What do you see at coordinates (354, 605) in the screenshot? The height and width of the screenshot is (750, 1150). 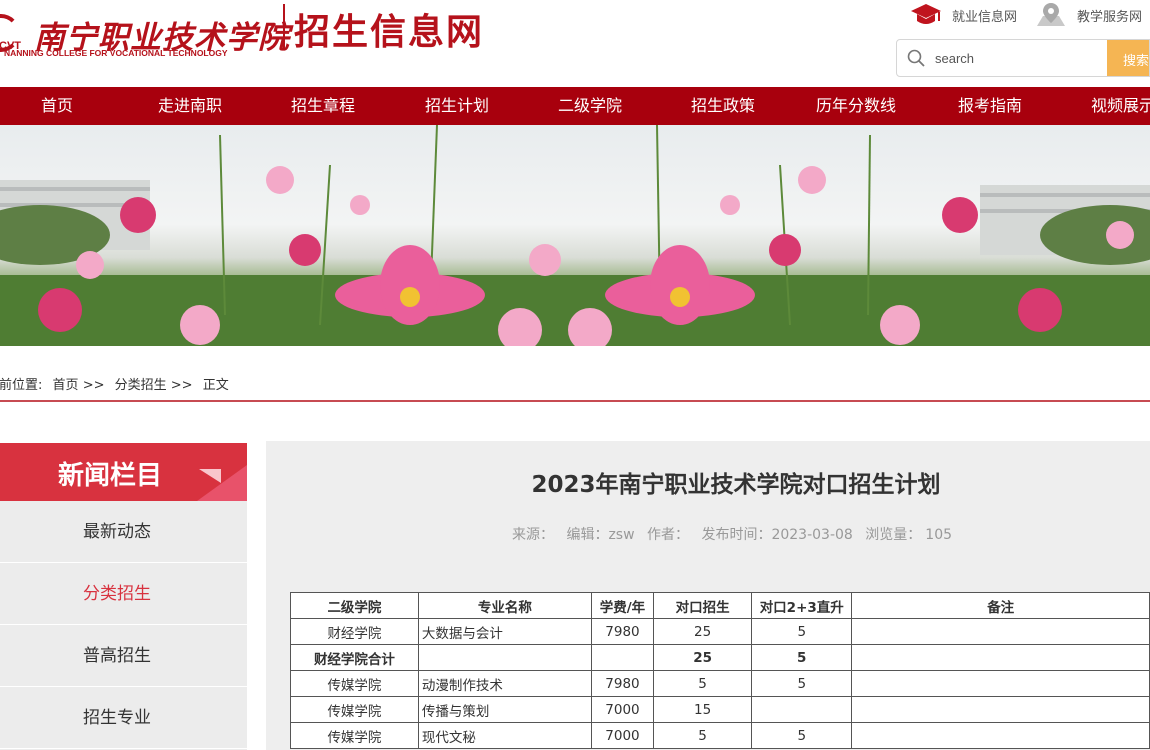 I see `col-college: 二级学院` at bounding box center [354, 605].